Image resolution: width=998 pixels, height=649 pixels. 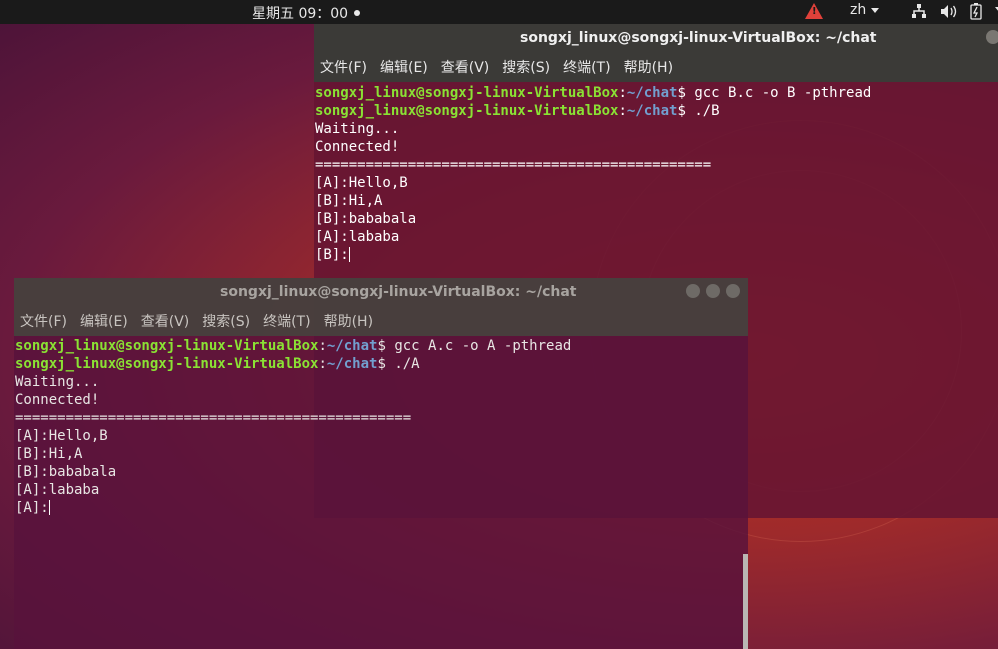 I want to click on scrollbar, so click(x=745, y=601).